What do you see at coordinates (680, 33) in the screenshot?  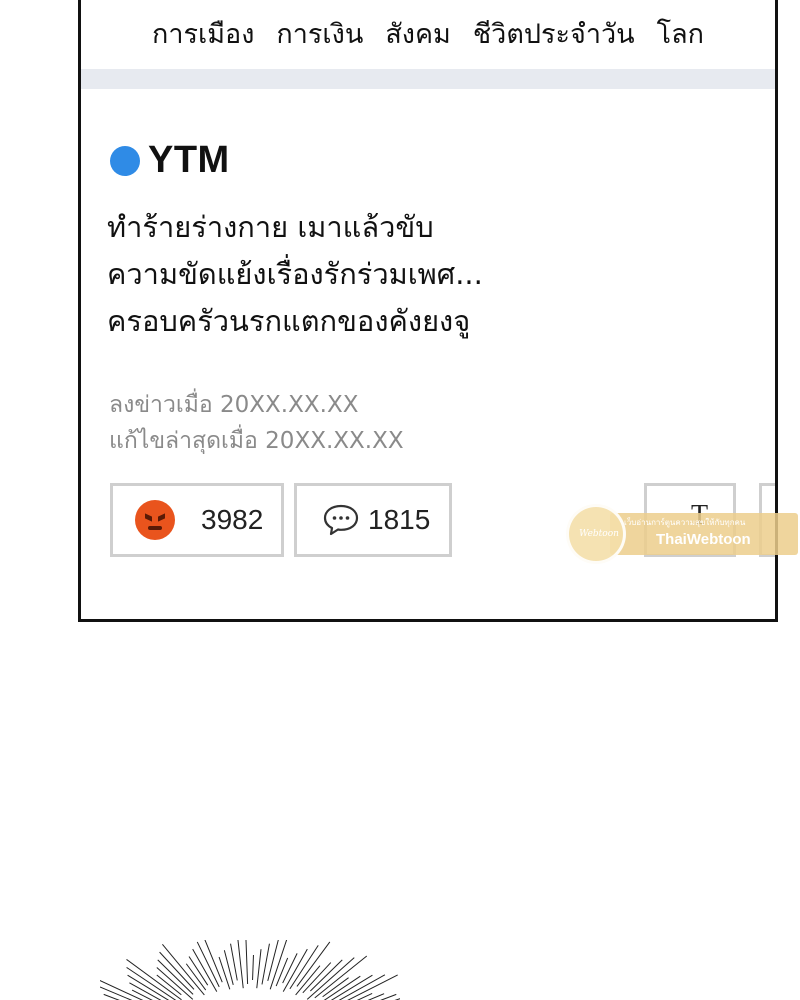 I see `nav-item-world: โลก` at bounding box center [680, 33].